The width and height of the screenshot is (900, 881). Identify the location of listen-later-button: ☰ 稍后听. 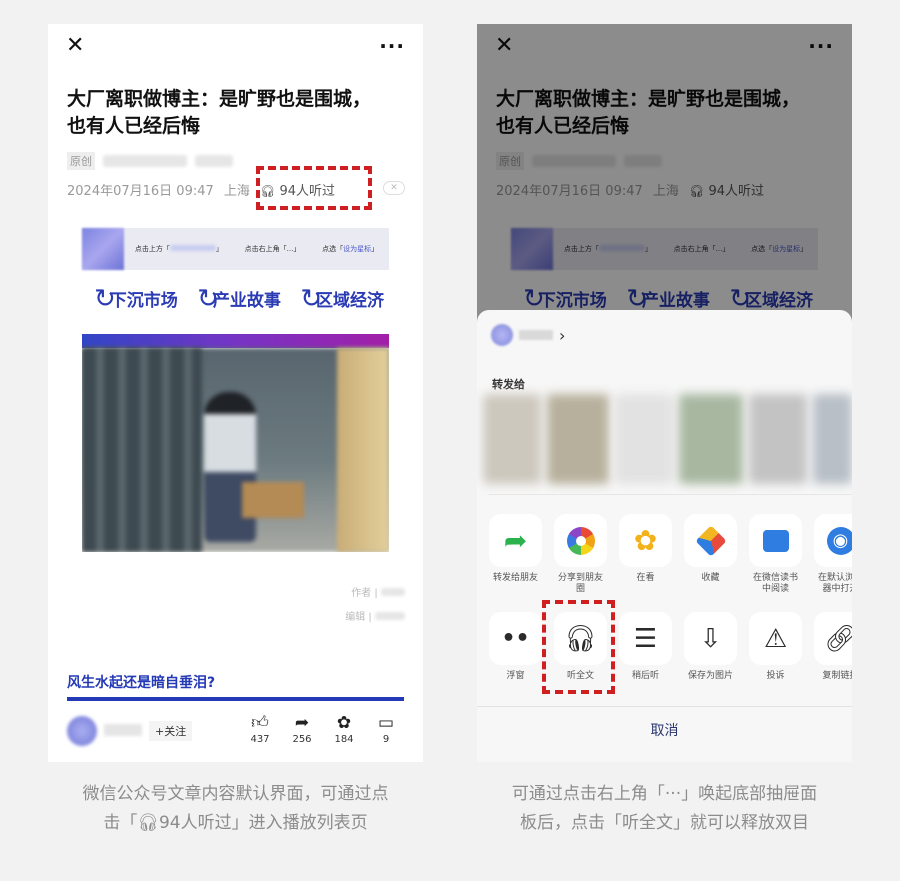
(645, 647).